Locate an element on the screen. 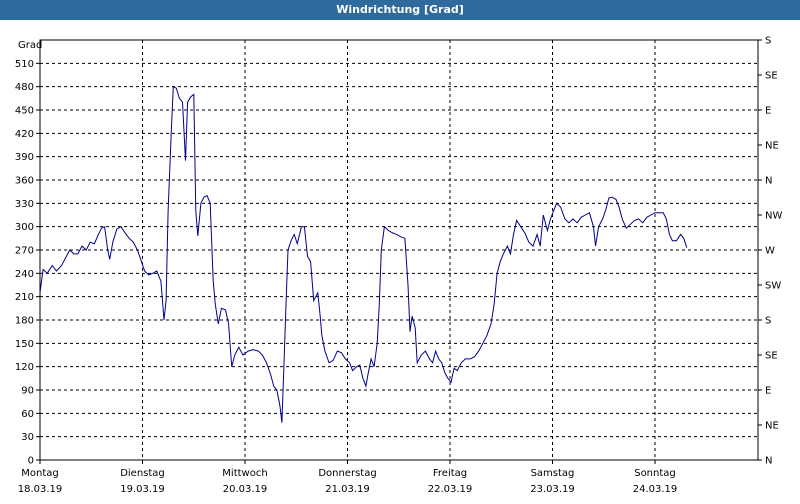 The width and height of the screenshot is (800, 504). y-tick-label: 150 is located at coordinates (24, 344).